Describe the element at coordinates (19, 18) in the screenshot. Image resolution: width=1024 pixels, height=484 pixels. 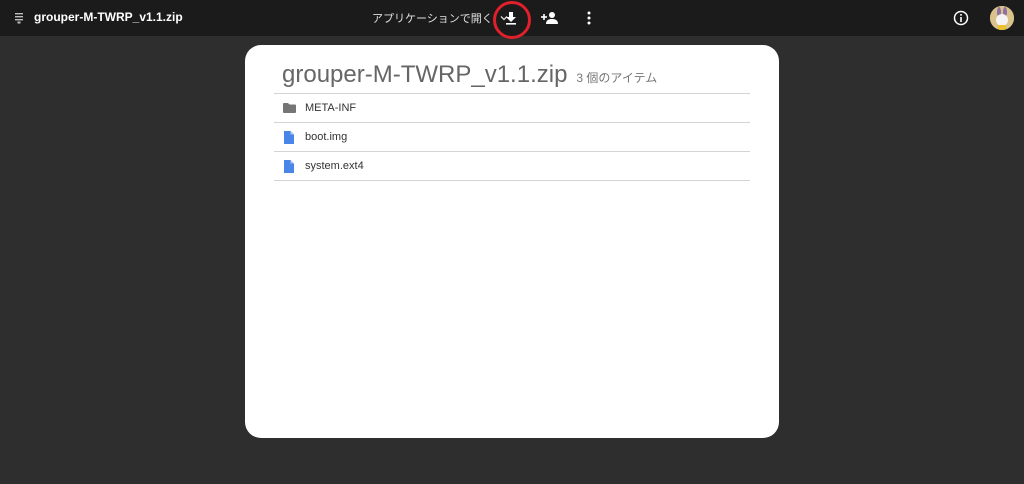
I see `archive-file-icon` at that location.